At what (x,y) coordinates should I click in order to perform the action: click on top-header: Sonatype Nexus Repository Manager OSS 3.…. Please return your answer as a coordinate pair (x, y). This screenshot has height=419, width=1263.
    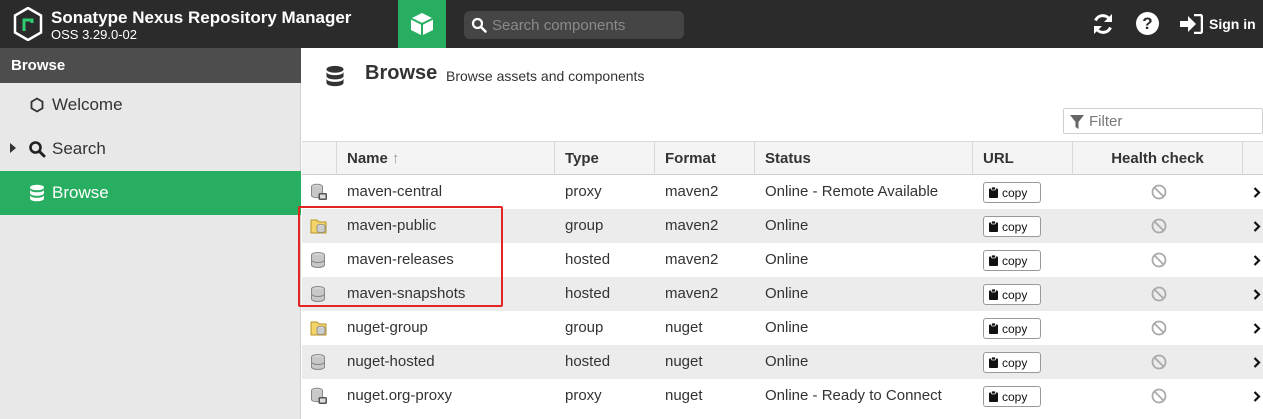
    Looking at the image, I should click on (631, 24).